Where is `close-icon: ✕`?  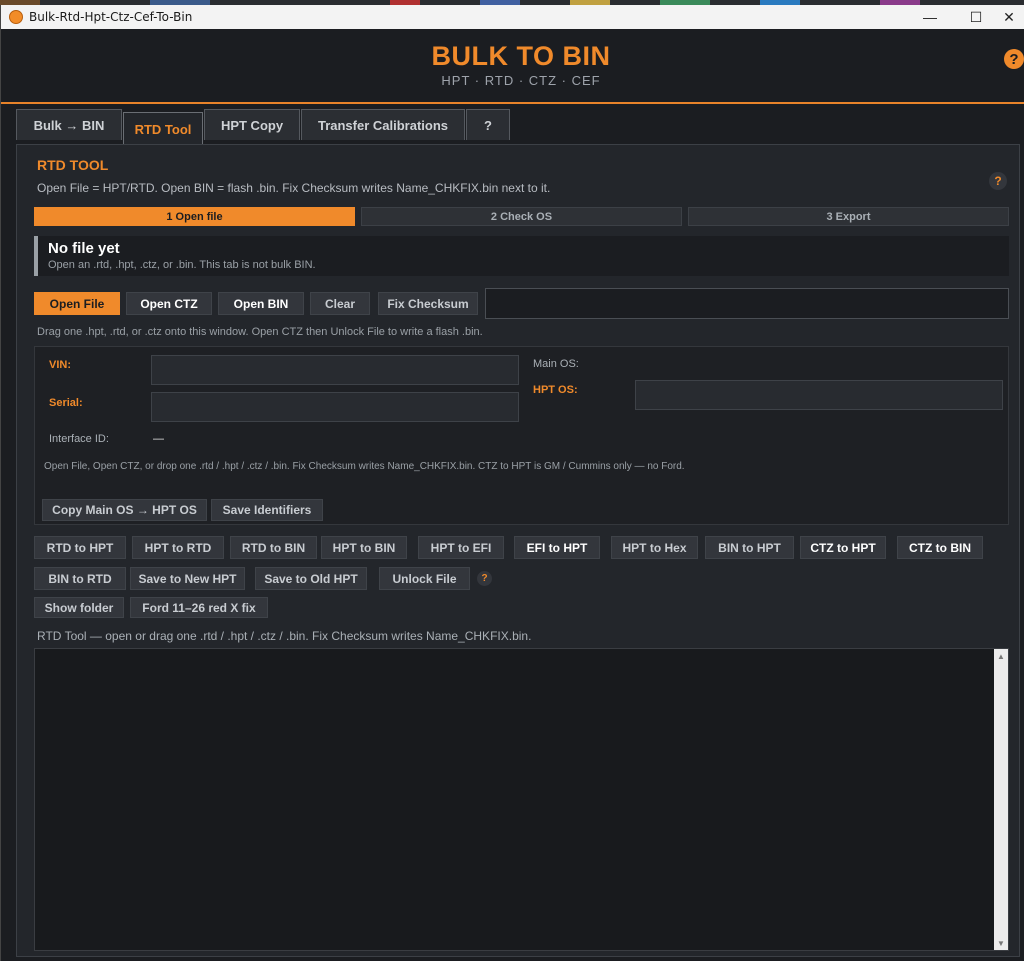
close-icon: ✕ is located at coordinates (1009, 16).